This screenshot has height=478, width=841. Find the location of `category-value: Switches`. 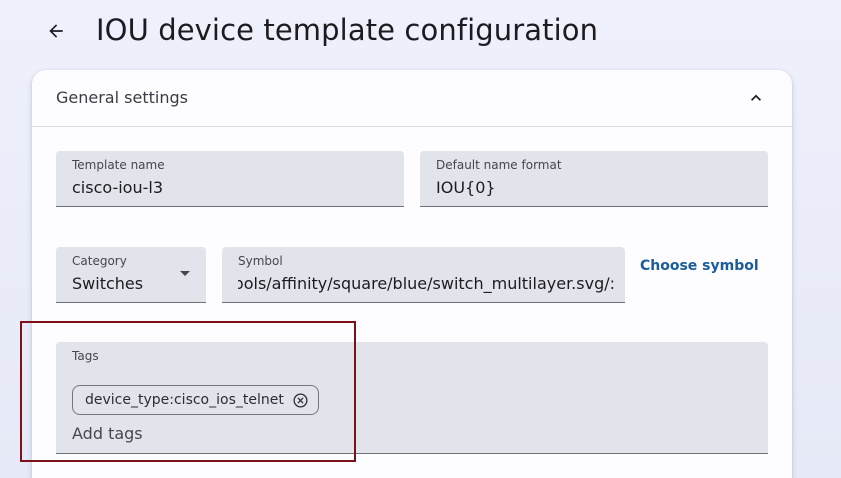

category-value: Switches is located at coordinates (108, 283).